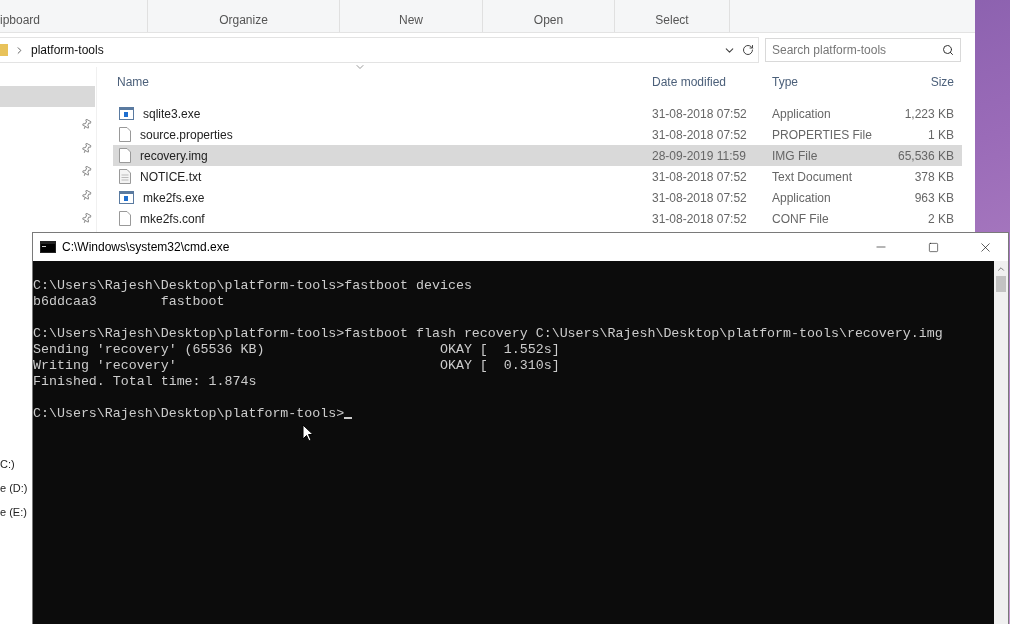 Image resolution: width=1010 pixels, height=624 pixels. Describe the element at coordinates (20, 20) in the screenshot. I see `ribbon-group-label: ipboard` at that location.